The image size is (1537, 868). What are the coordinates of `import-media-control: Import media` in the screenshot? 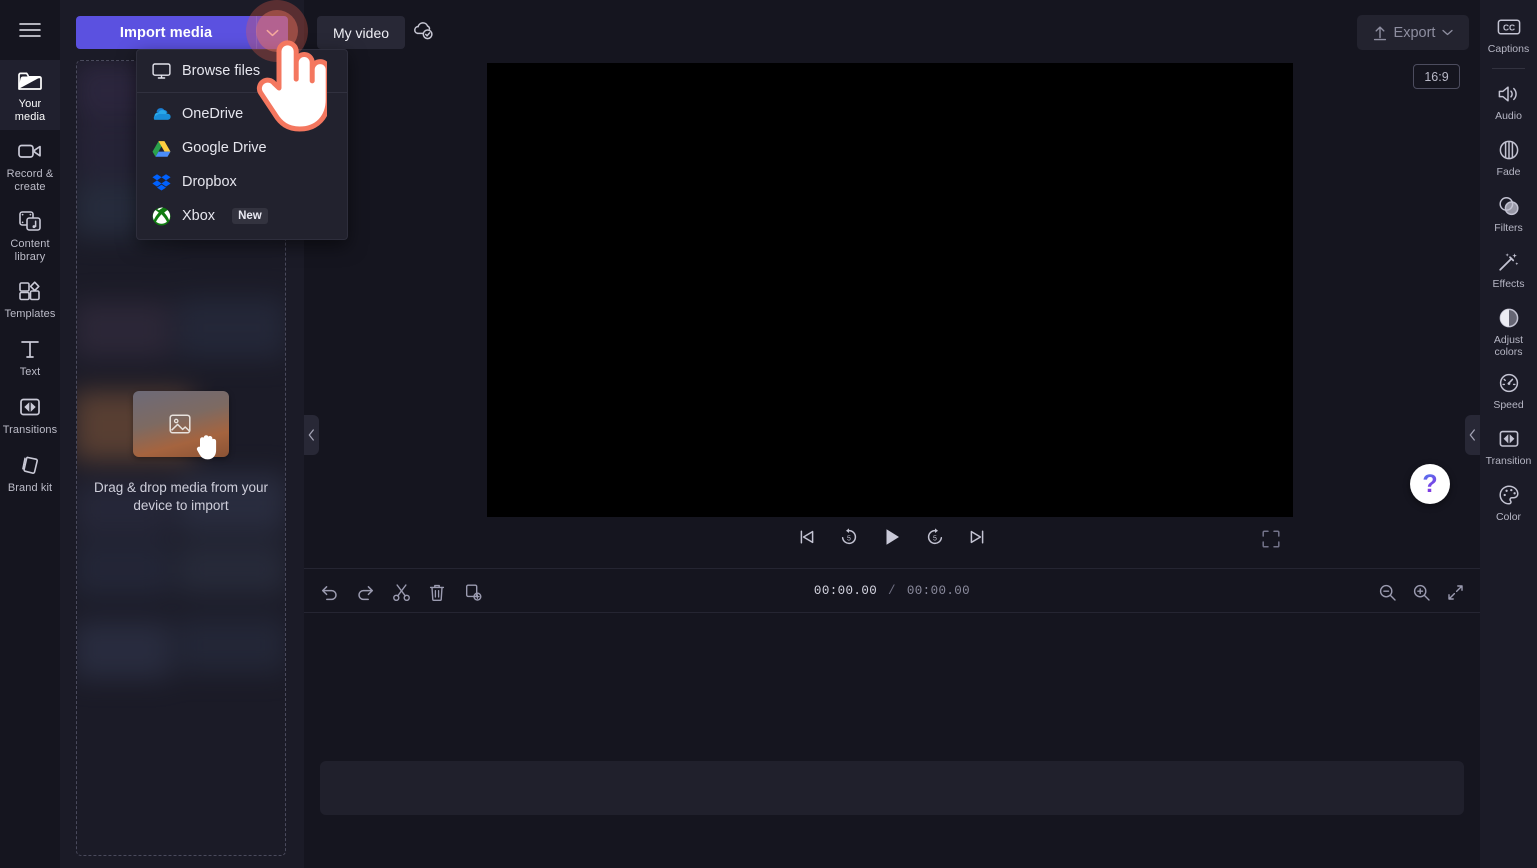 It's located at (182, 32).